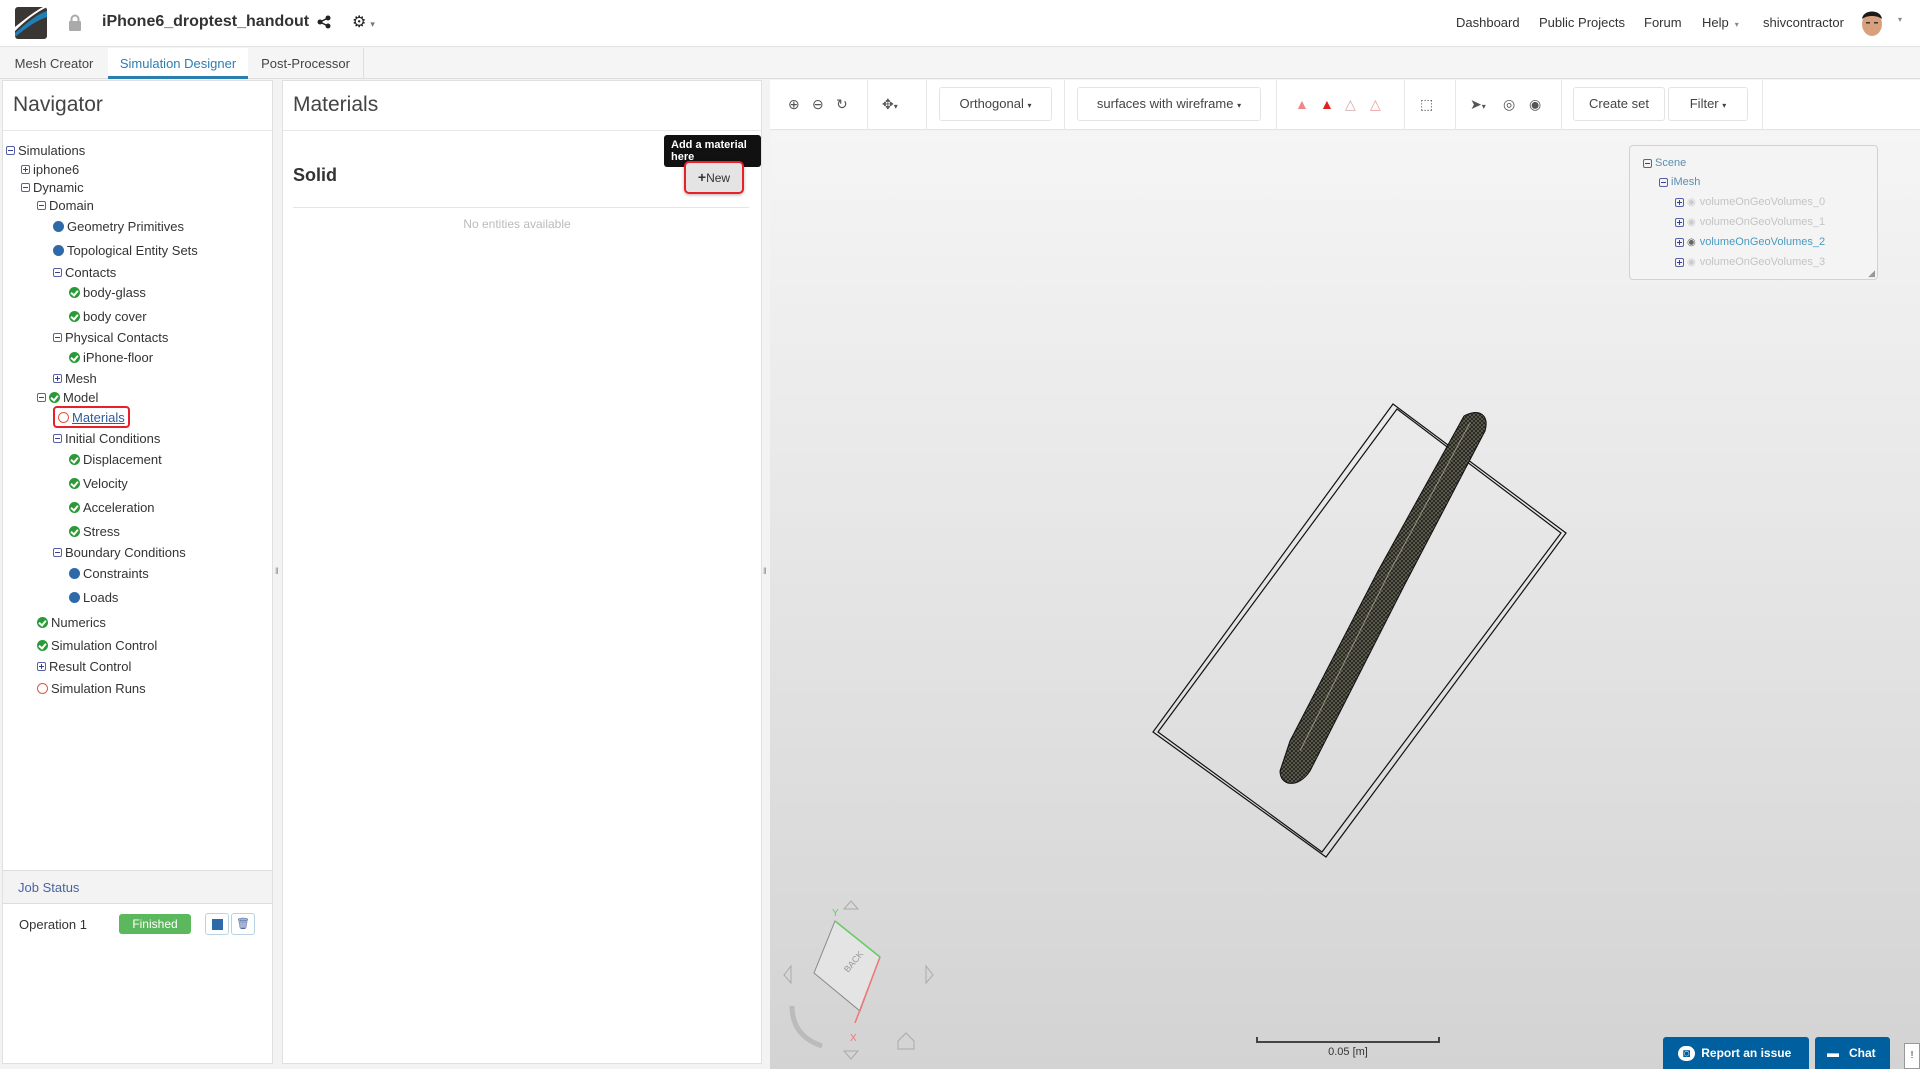  Describe the element at coordinates (315, 175) in the screenshot. I see `section-solid: Solid` at that location.